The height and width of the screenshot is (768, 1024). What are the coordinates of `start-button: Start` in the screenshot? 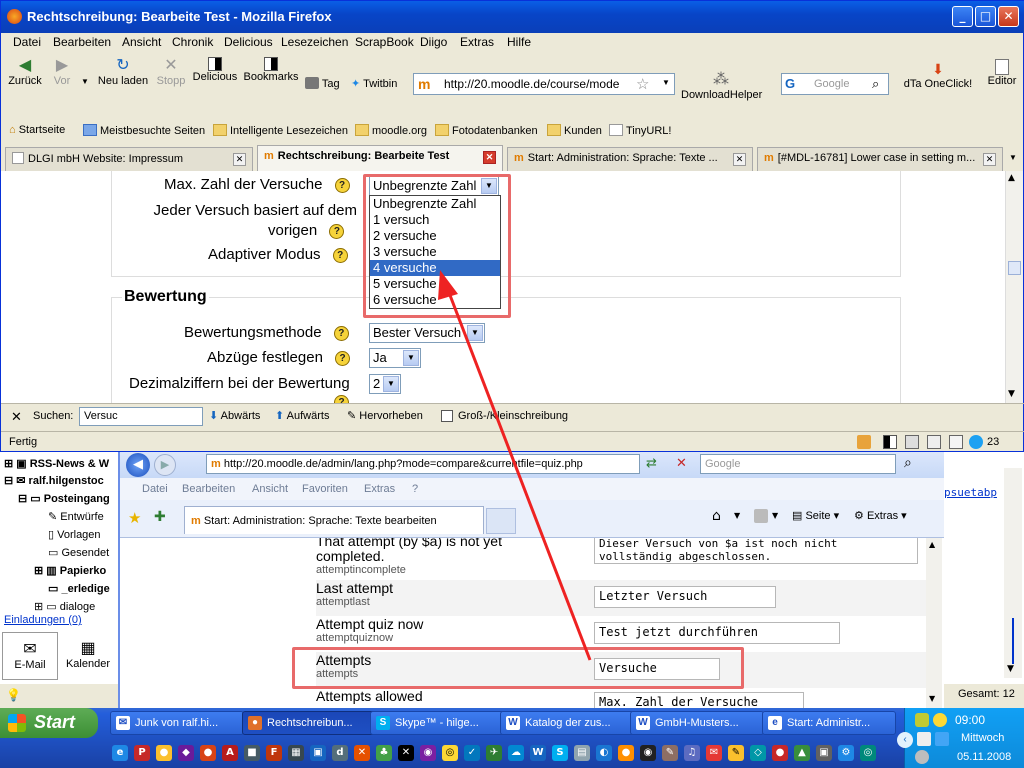 It's located at (49, 723).